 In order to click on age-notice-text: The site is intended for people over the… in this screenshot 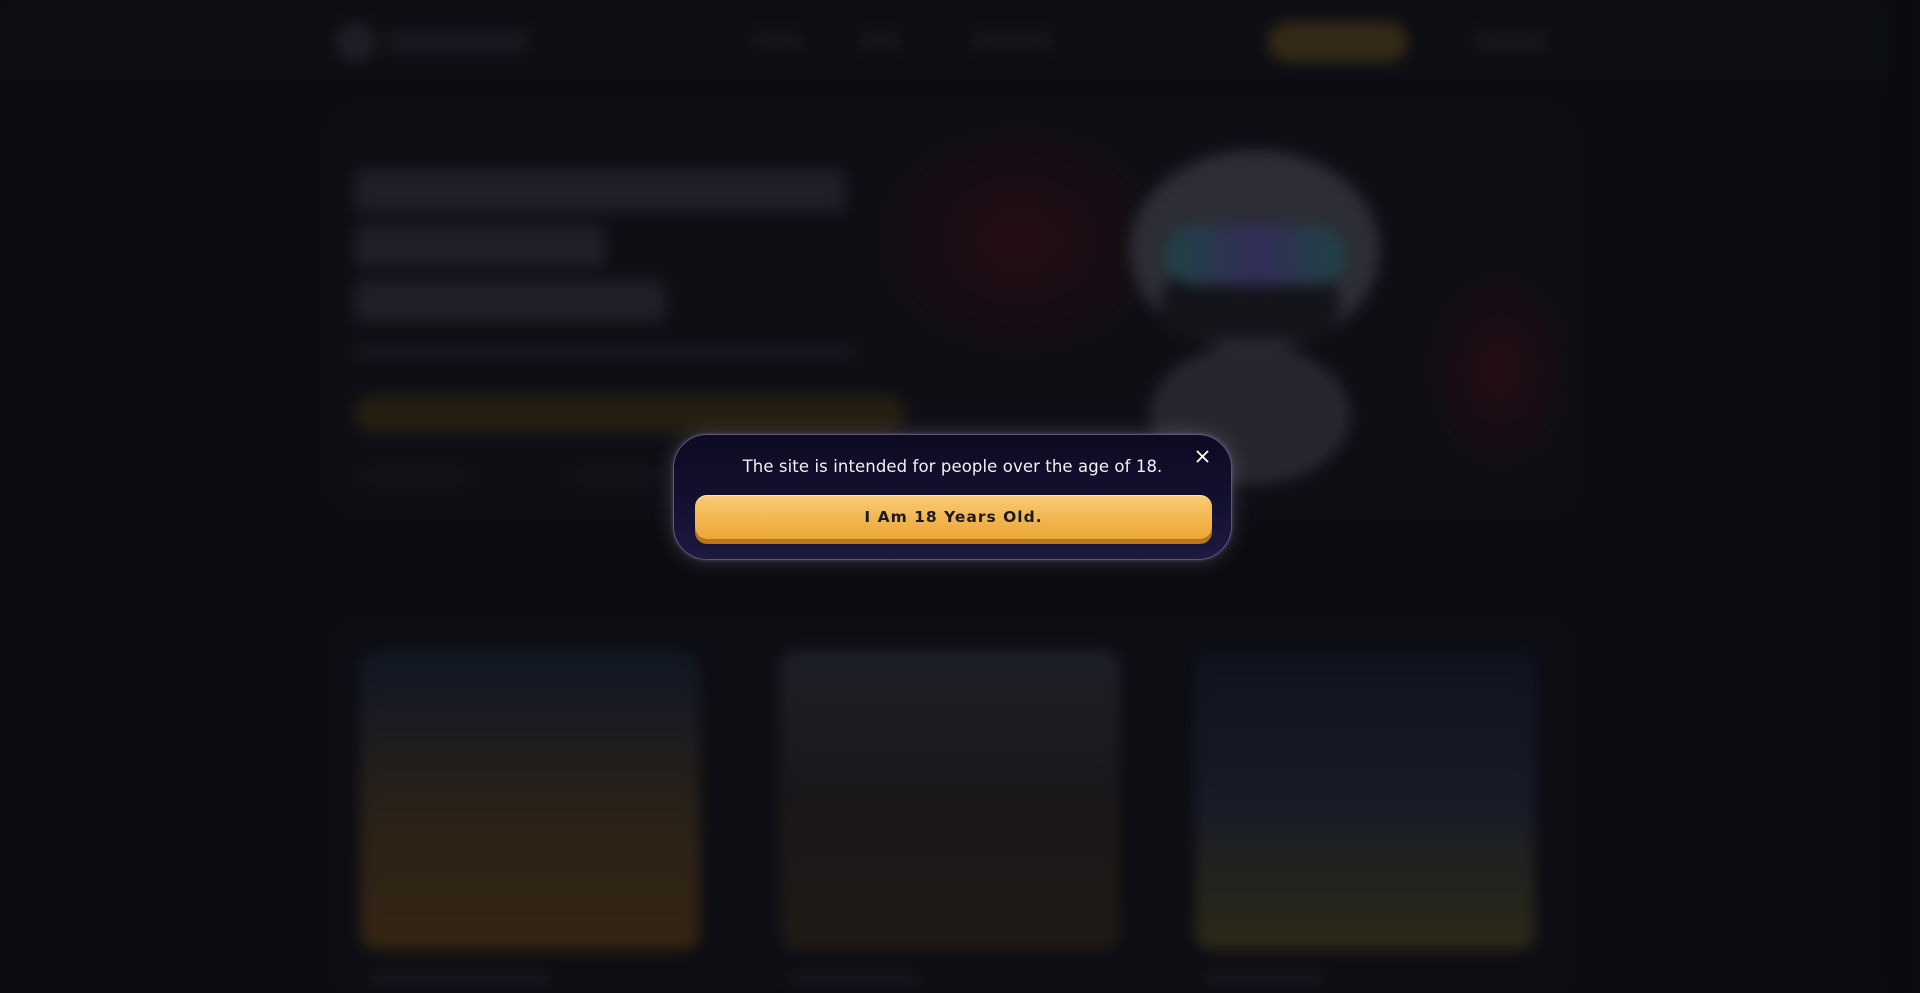, I will do `click(952, 466)`.